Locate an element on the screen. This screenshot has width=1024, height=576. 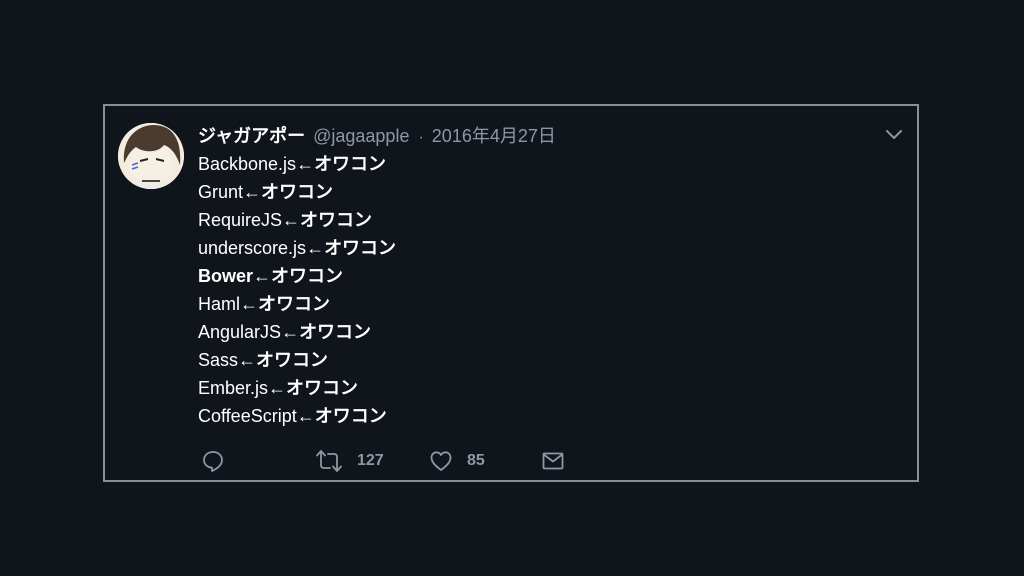
tweet-line-prefix: underscore.js is located at coordinates (252, 248).